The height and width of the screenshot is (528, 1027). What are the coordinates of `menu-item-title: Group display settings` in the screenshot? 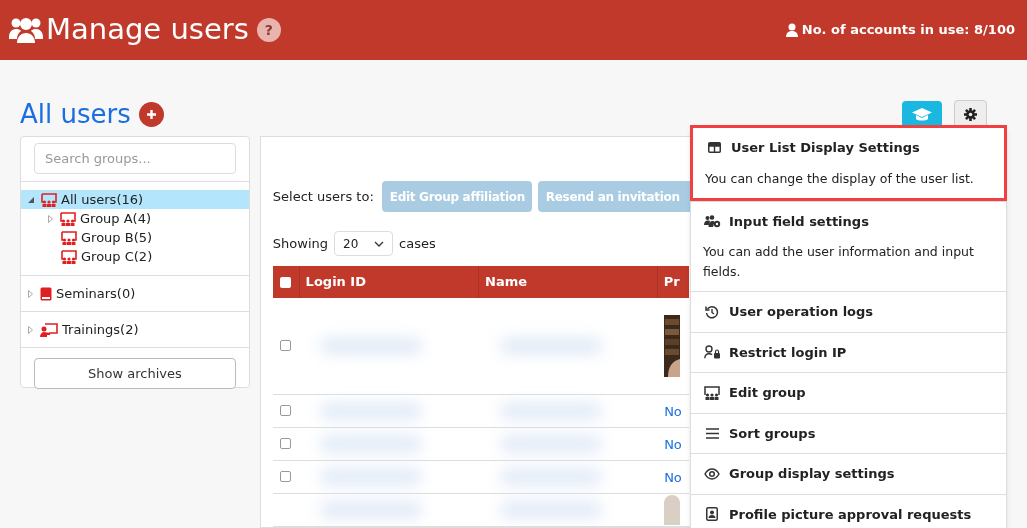 It's located at (812, 474).